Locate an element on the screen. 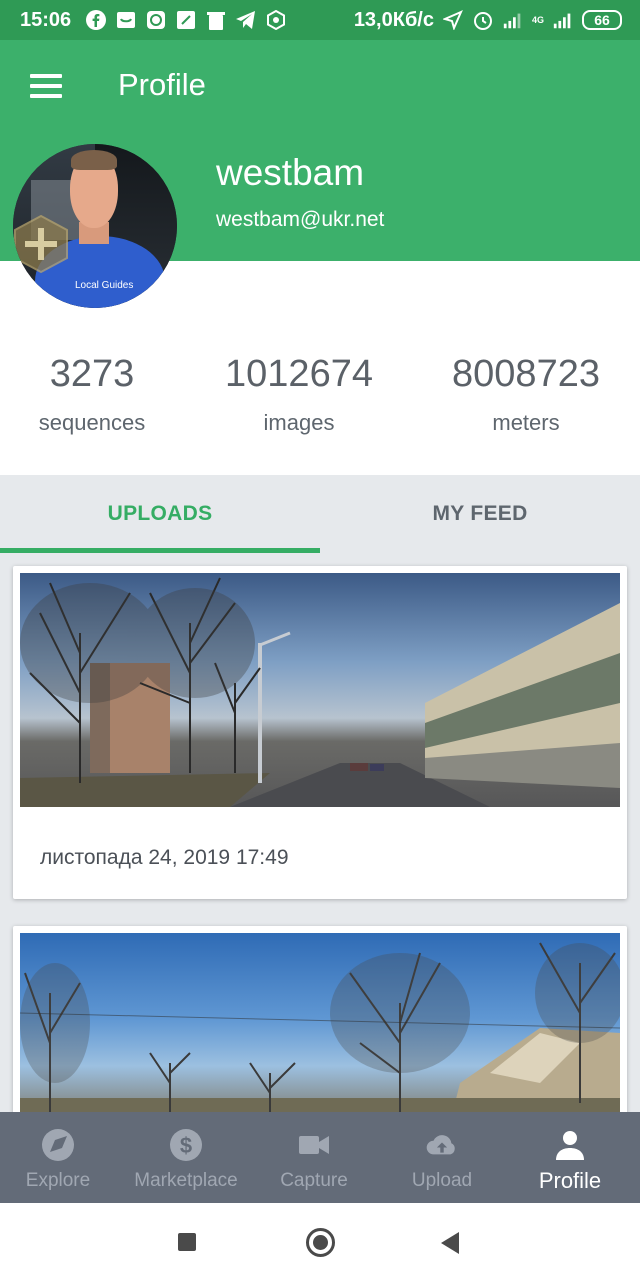 The height and width of the screenshot is (1280, 640). battery-indicator: 66 is located at coordinates (602, 20).